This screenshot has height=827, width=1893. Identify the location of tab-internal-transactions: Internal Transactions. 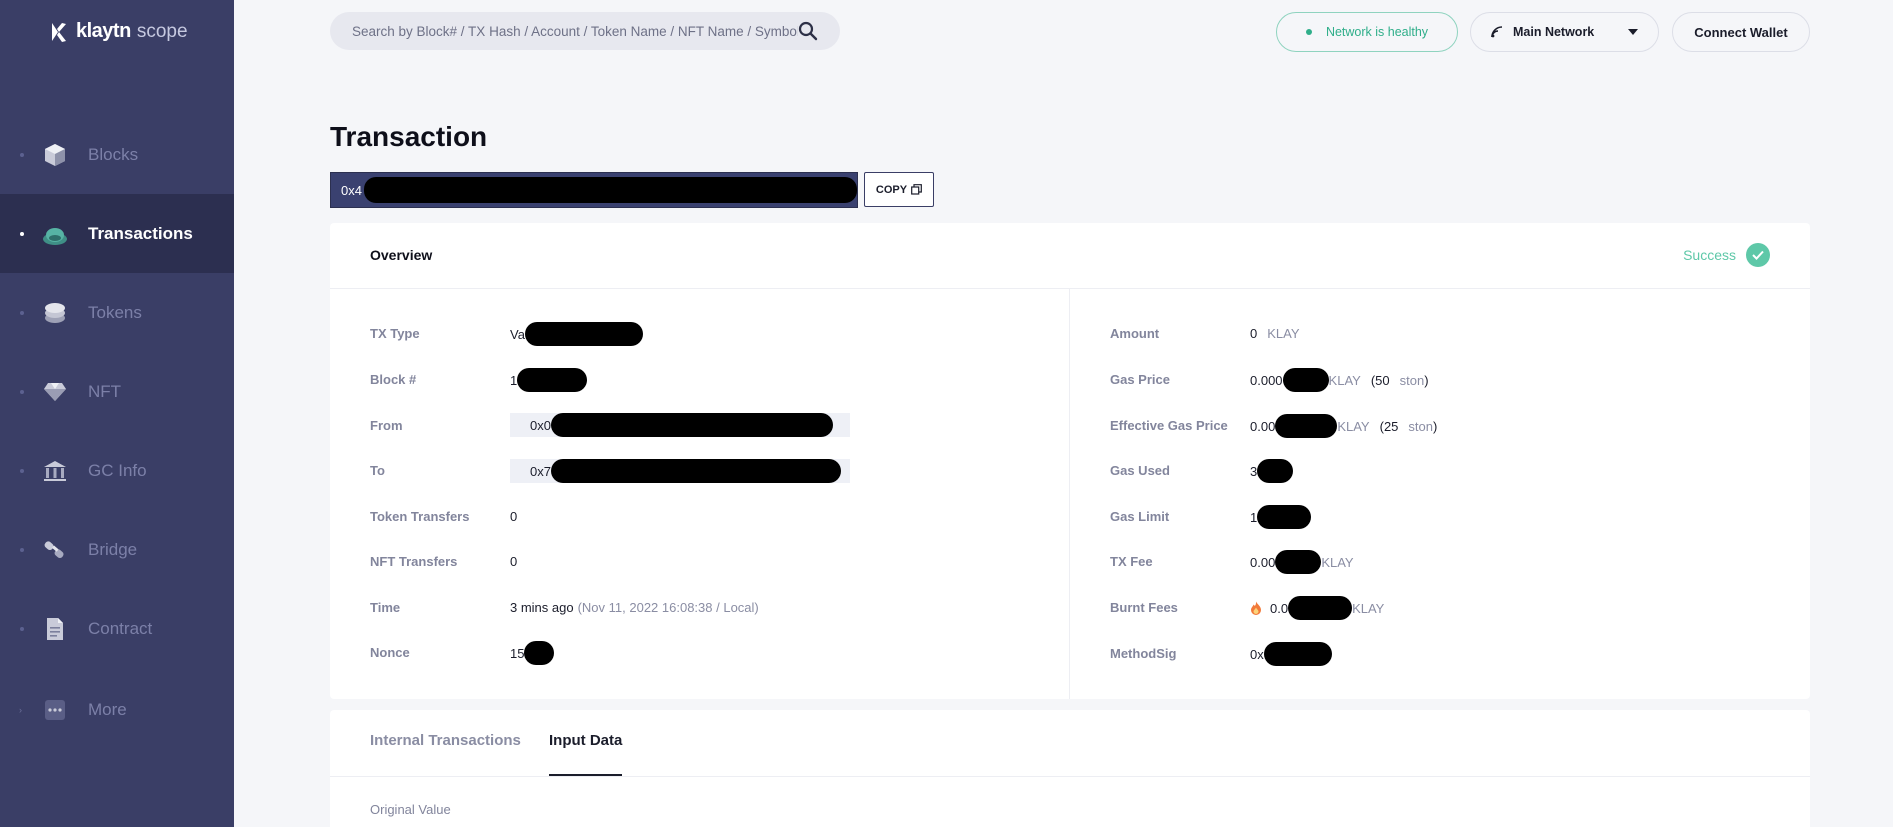
(445, 754).